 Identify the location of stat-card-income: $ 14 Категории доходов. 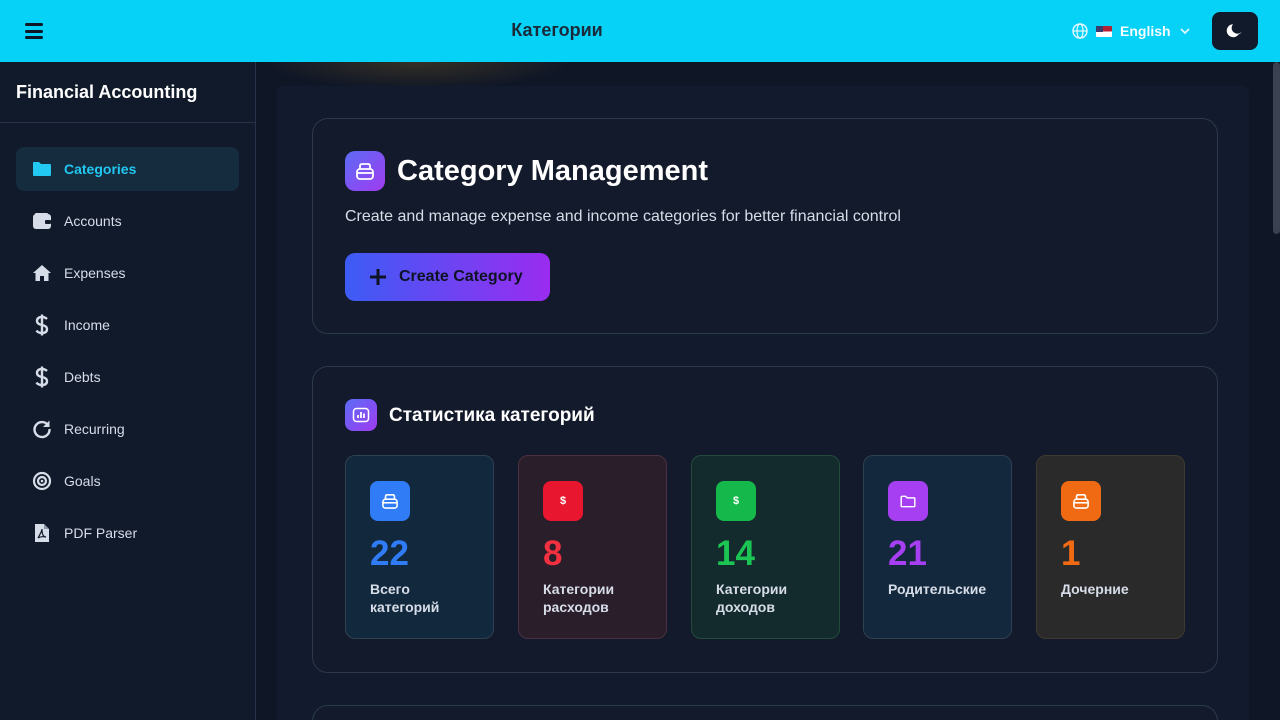
(765, 547).